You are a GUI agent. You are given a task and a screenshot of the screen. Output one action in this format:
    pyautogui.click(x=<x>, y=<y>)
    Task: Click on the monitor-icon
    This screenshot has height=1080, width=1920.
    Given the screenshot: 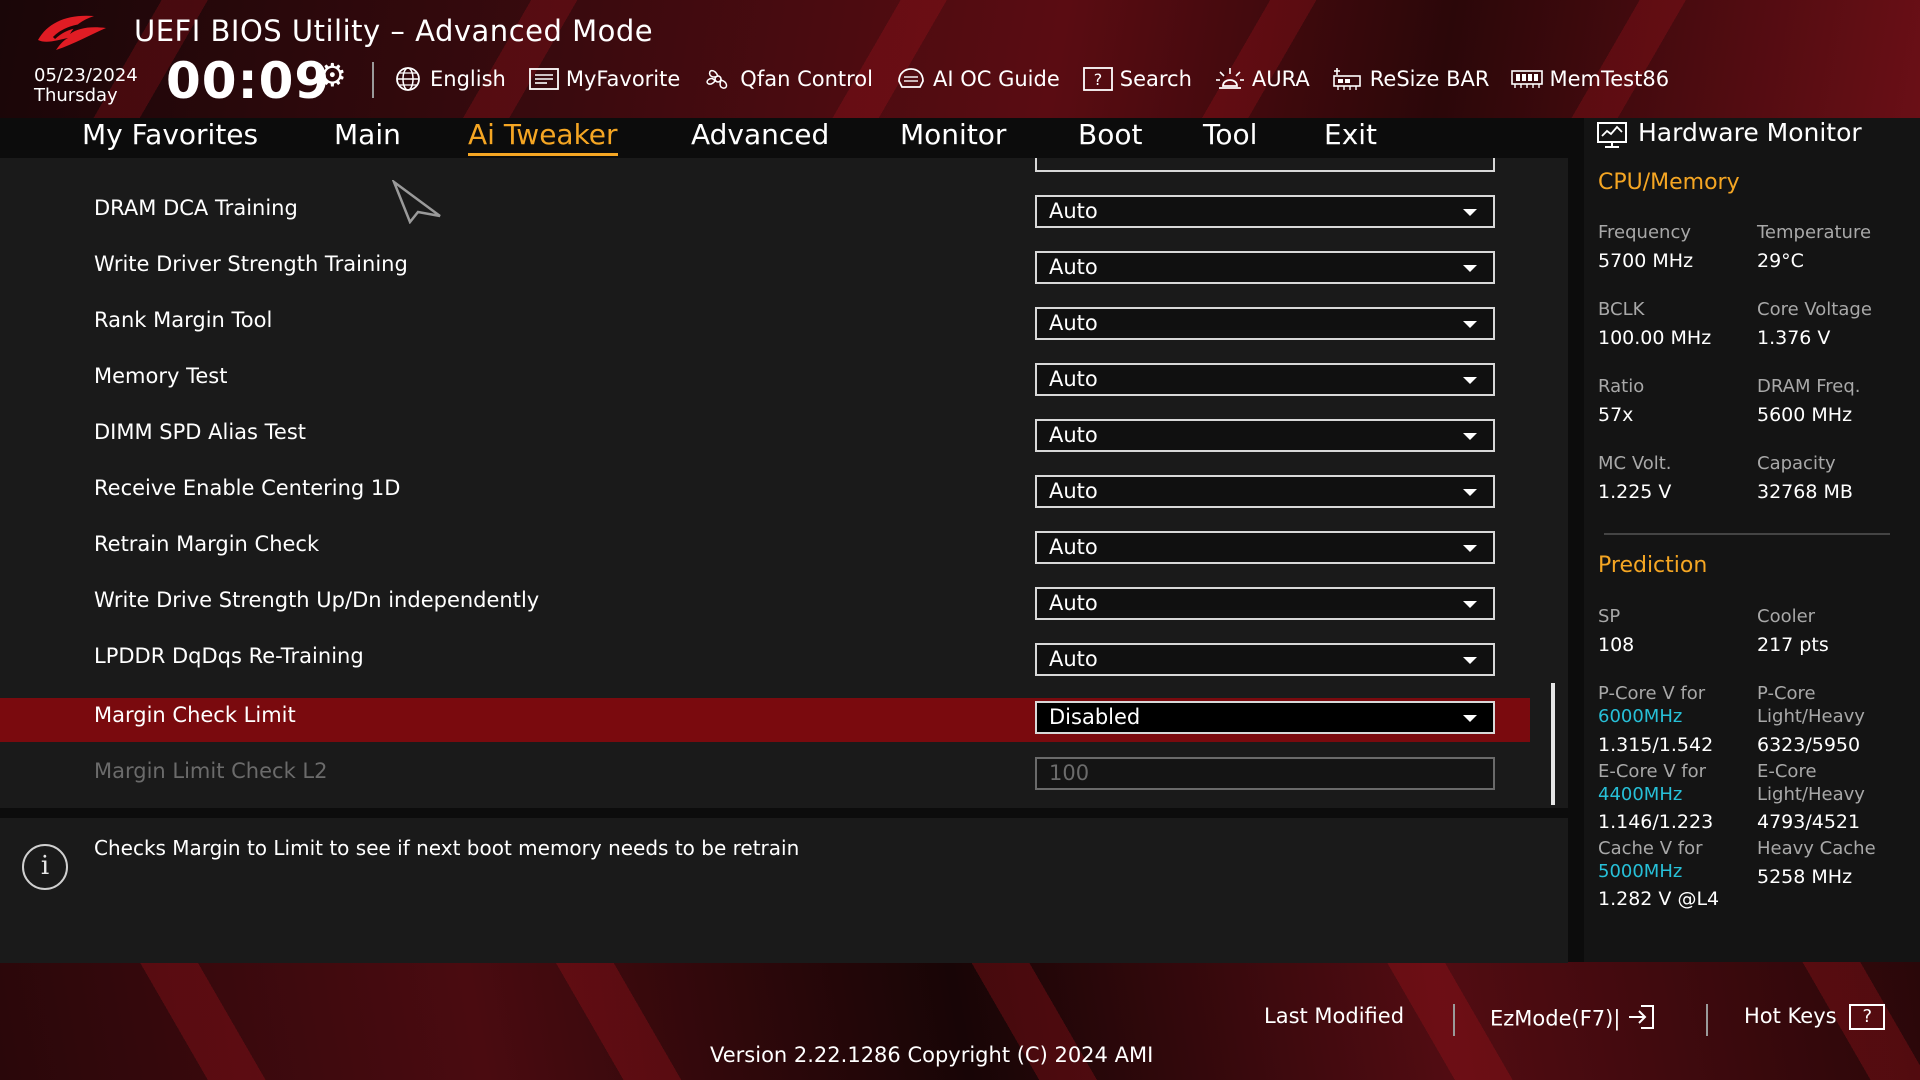 What is the action you would take?
    pyautogui.click(x=1612, y=135)
    